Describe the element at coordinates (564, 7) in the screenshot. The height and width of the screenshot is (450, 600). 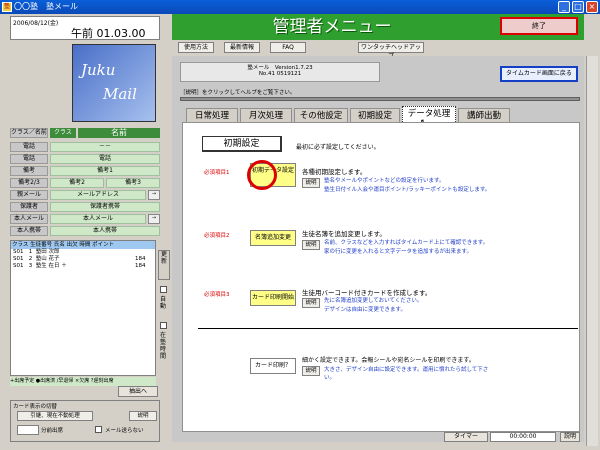
I see `minimize-icon: _` at that location.